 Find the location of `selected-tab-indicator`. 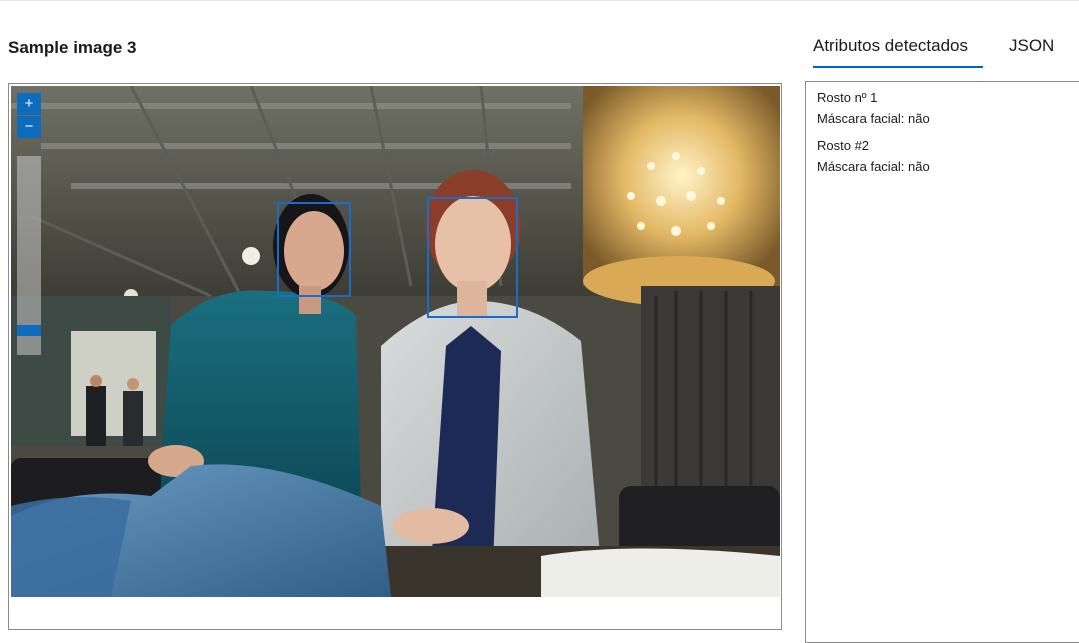

selected-tab-indicator is located at coordinates (898, 67).